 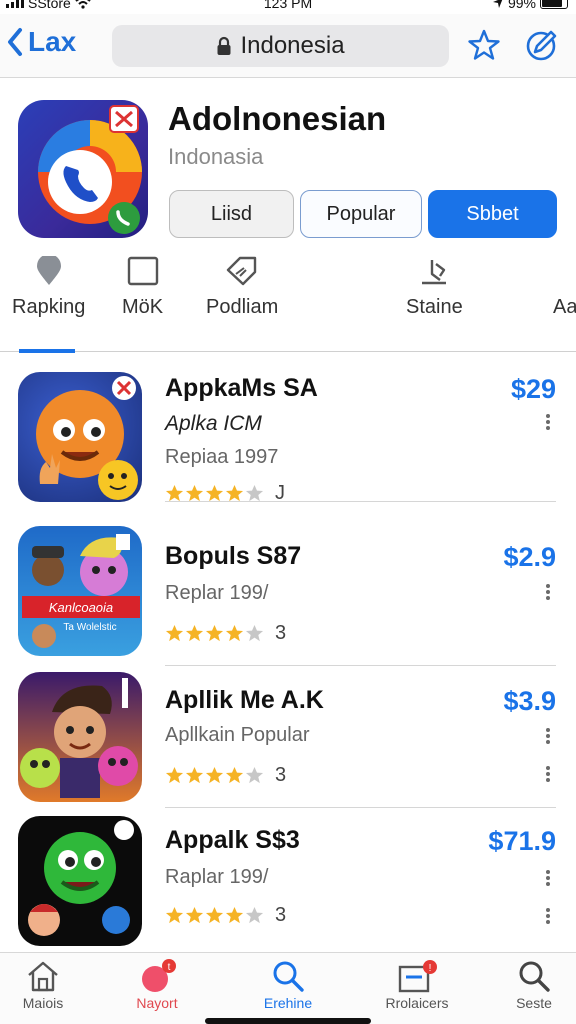 I want to click on tab-podliam: Podliam, so click(x=242, y=287).